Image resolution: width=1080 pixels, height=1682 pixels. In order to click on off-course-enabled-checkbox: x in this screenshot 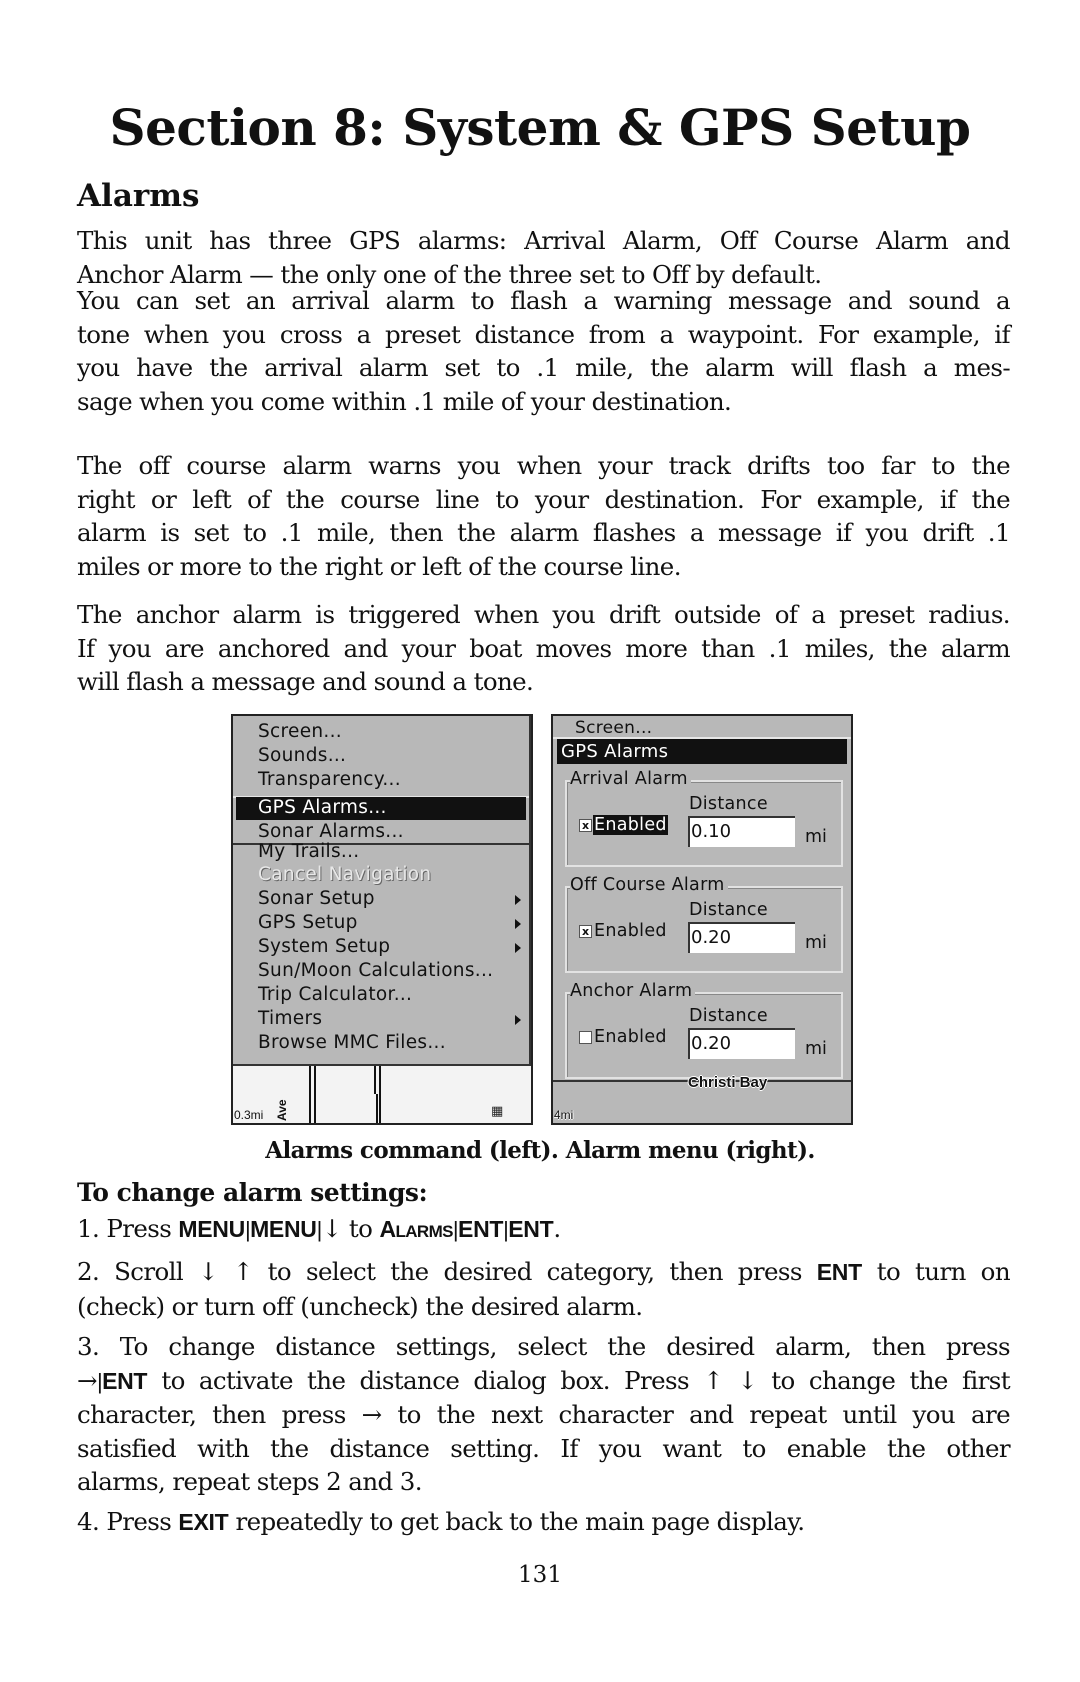, I will do `click(585, 931)`.